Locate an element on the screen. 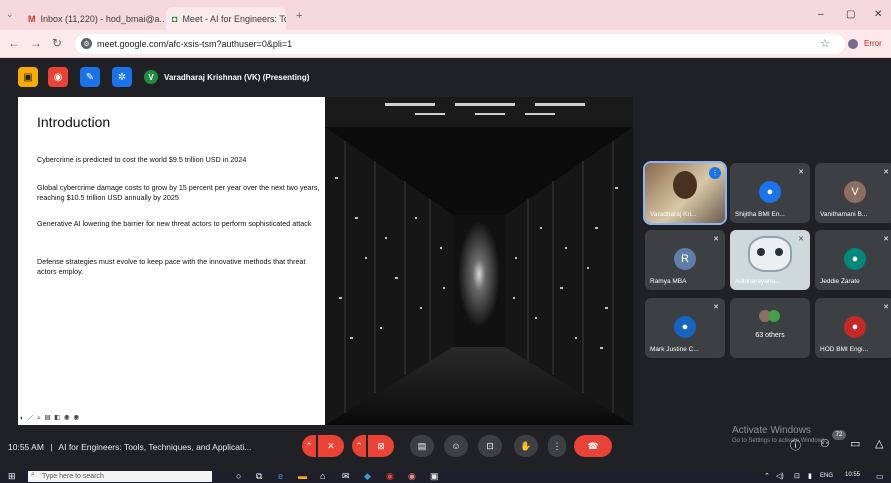 The image size is (891, 483). presenter-indicator: V Varadharaj Krishnan (VK) (Presenting) is located at coordinates (226, 77).